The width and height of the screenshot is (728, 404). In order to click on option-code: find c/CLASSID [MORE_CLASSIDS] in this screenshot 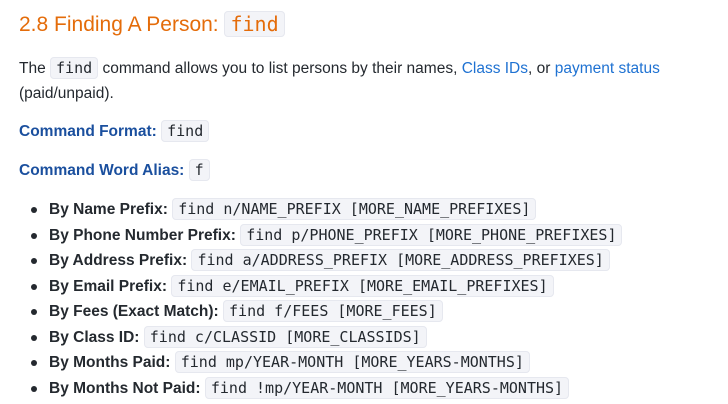, I will do `click(285, 336)`.